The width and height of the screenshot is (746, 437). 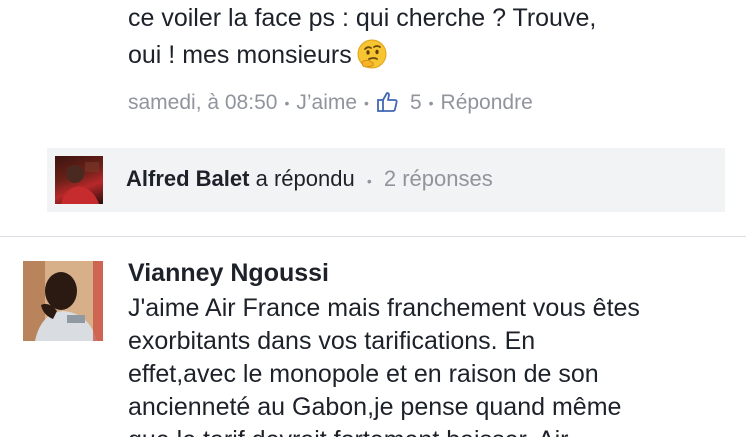 I want to click on thinking-face-emoji-icon, so click(x=372, y=54).